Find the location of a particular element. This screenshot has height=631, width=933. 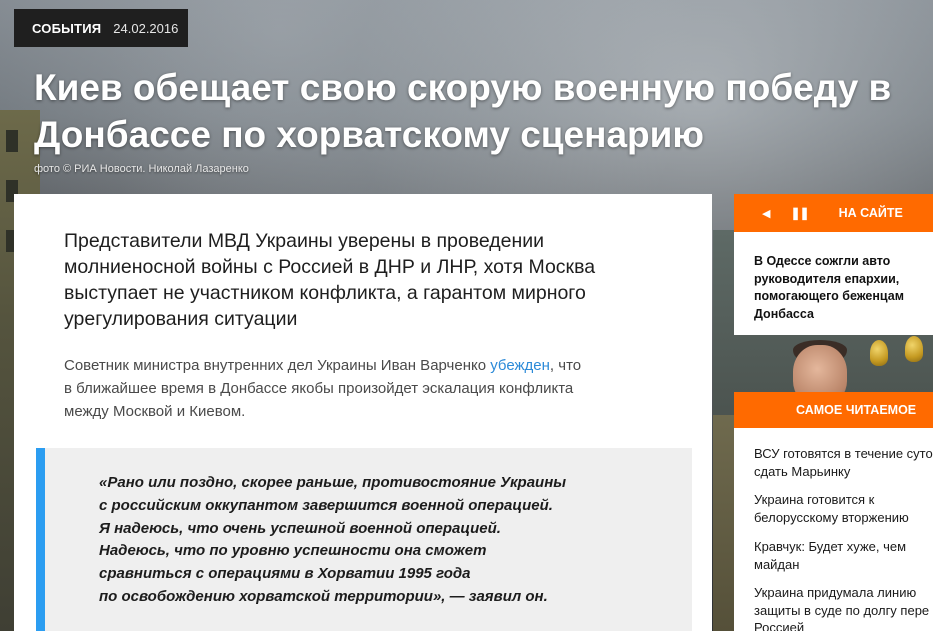

lead-line: урегулирования ситуации is located at coordinates (181, 319).